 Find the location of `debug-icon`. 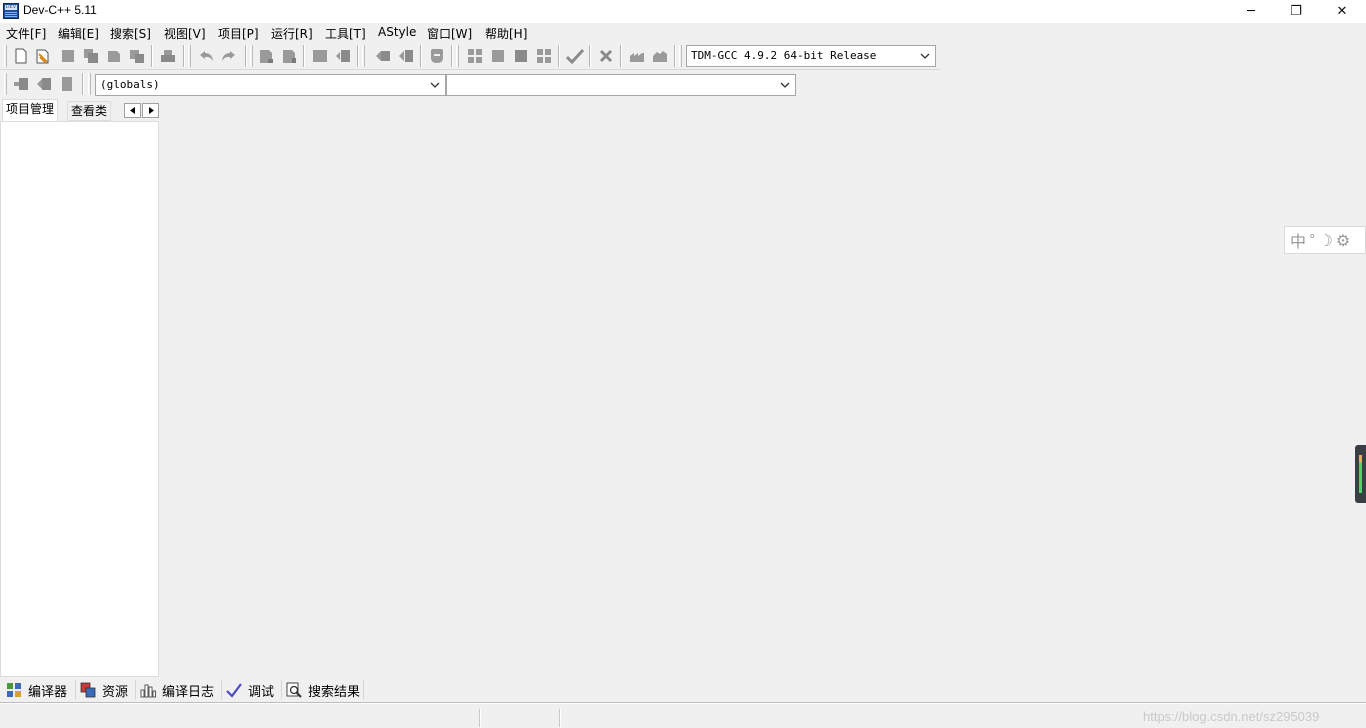

debug-icon is located at coordinates (637, 56).